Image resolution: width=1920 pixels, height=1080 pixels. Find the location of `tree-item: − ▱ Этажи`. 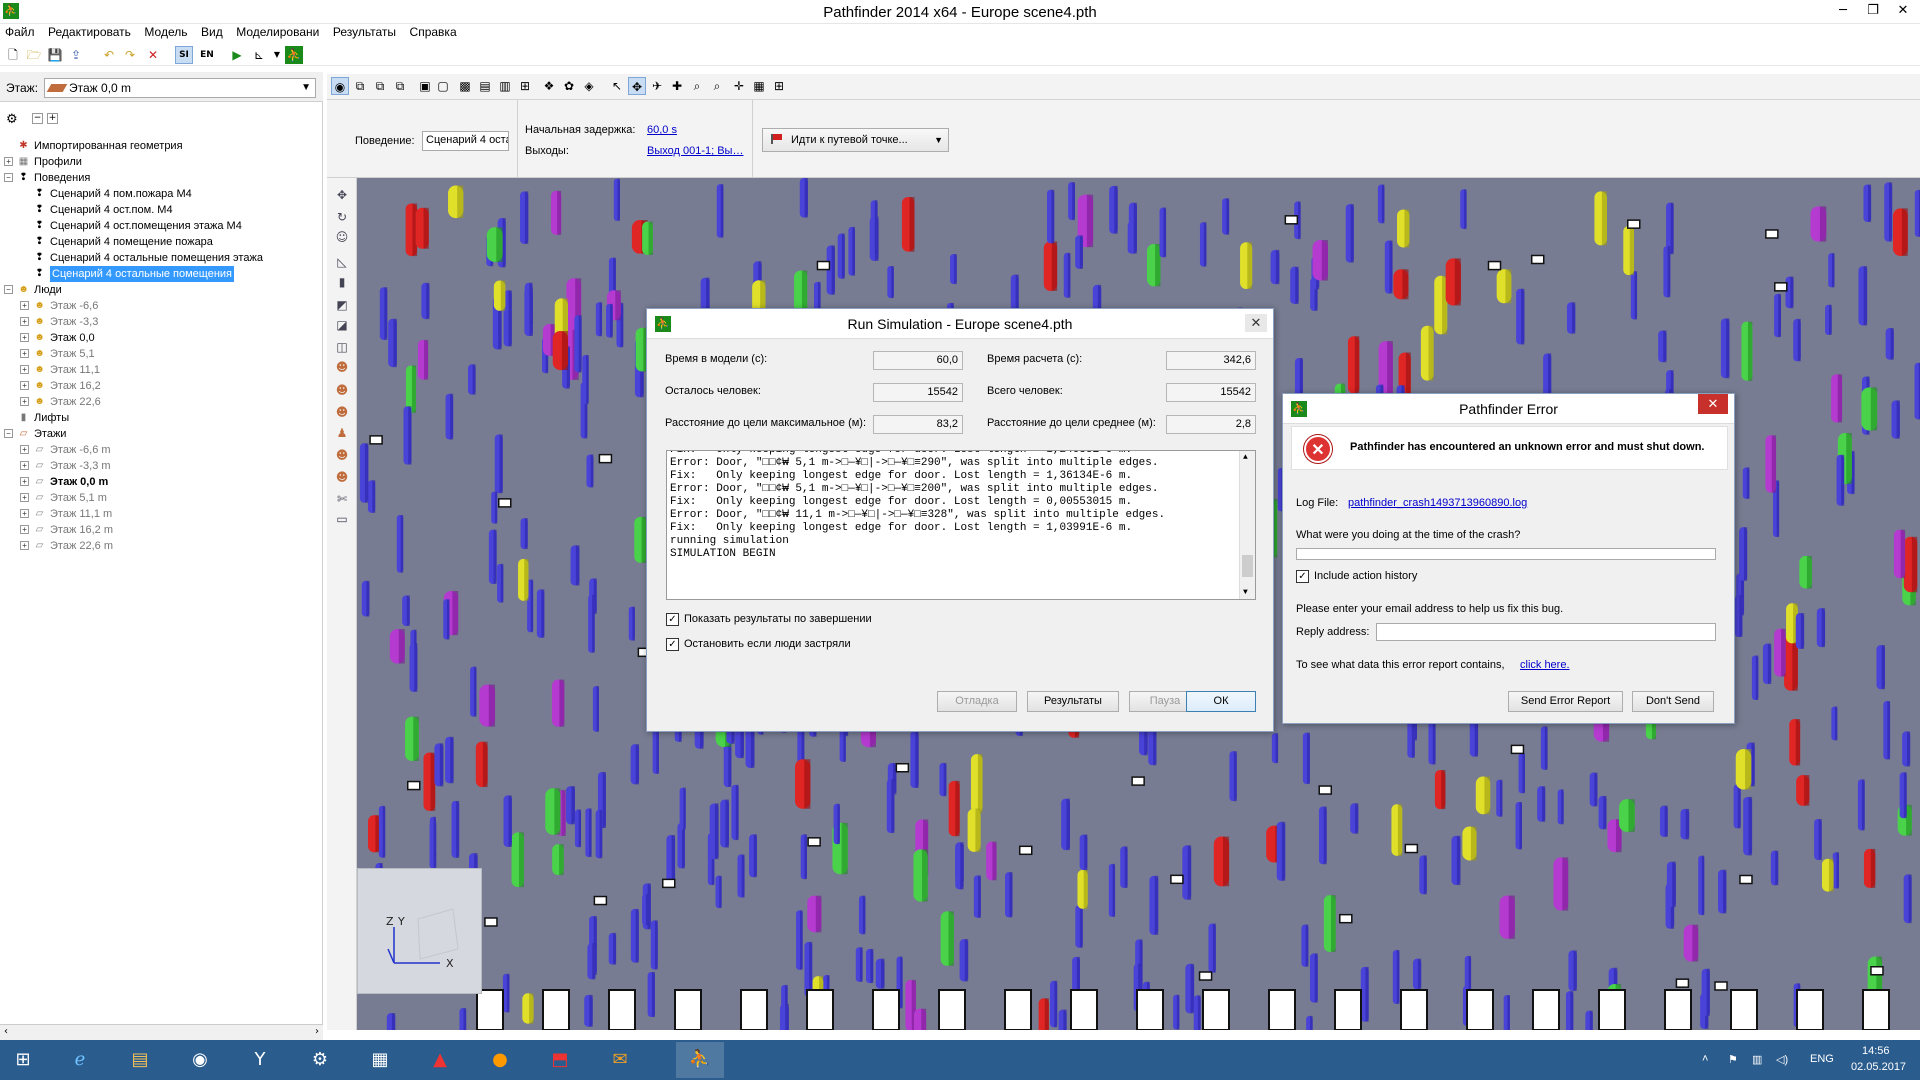

tree-item: − ▱ Этажи is located at coordinates (162, 434).